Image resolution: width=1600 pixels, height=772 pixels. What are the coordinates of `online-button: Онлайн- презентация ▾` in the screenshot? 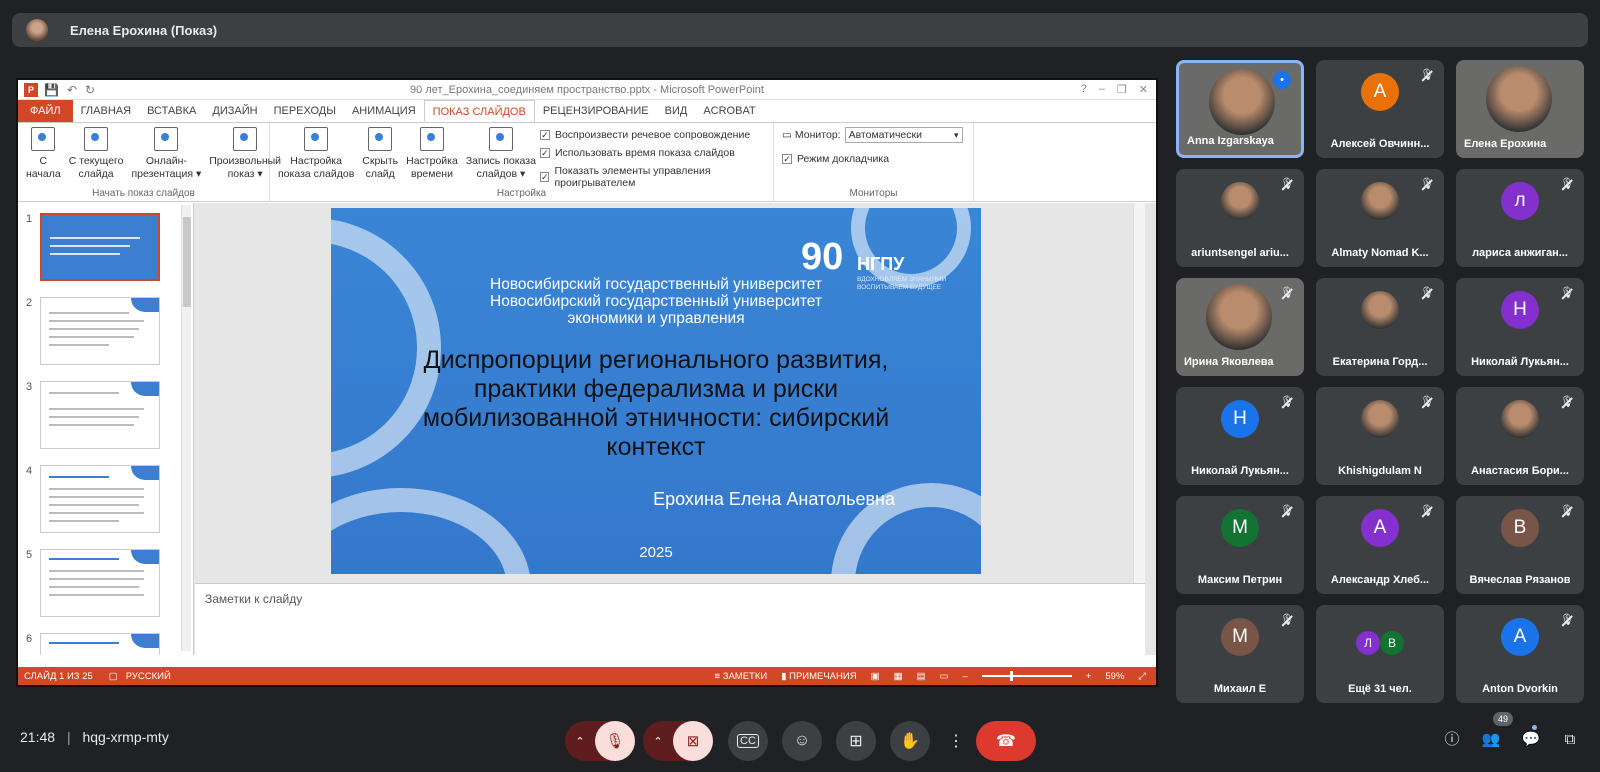 It's located at (166, 156).